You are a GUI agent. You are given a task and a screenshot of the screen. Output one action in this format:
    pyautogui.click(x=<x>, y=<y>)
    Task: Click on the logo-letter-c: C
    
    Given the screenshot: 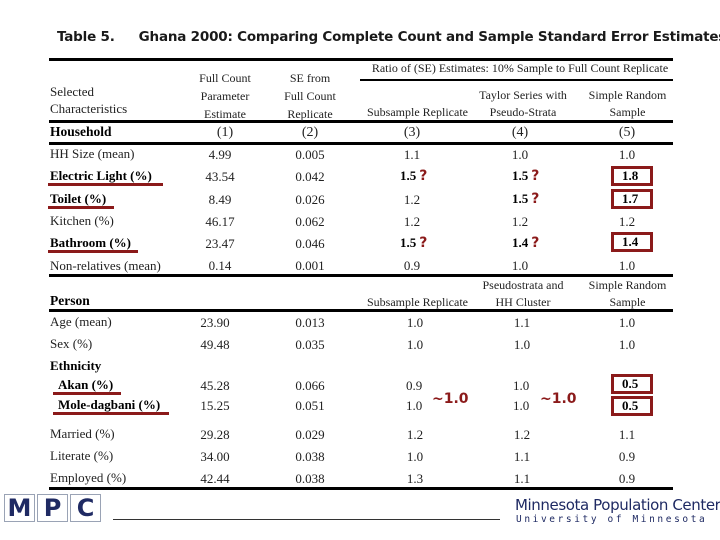 What is the action you would take?
    pyautogui.click(x=85, y=508)
    